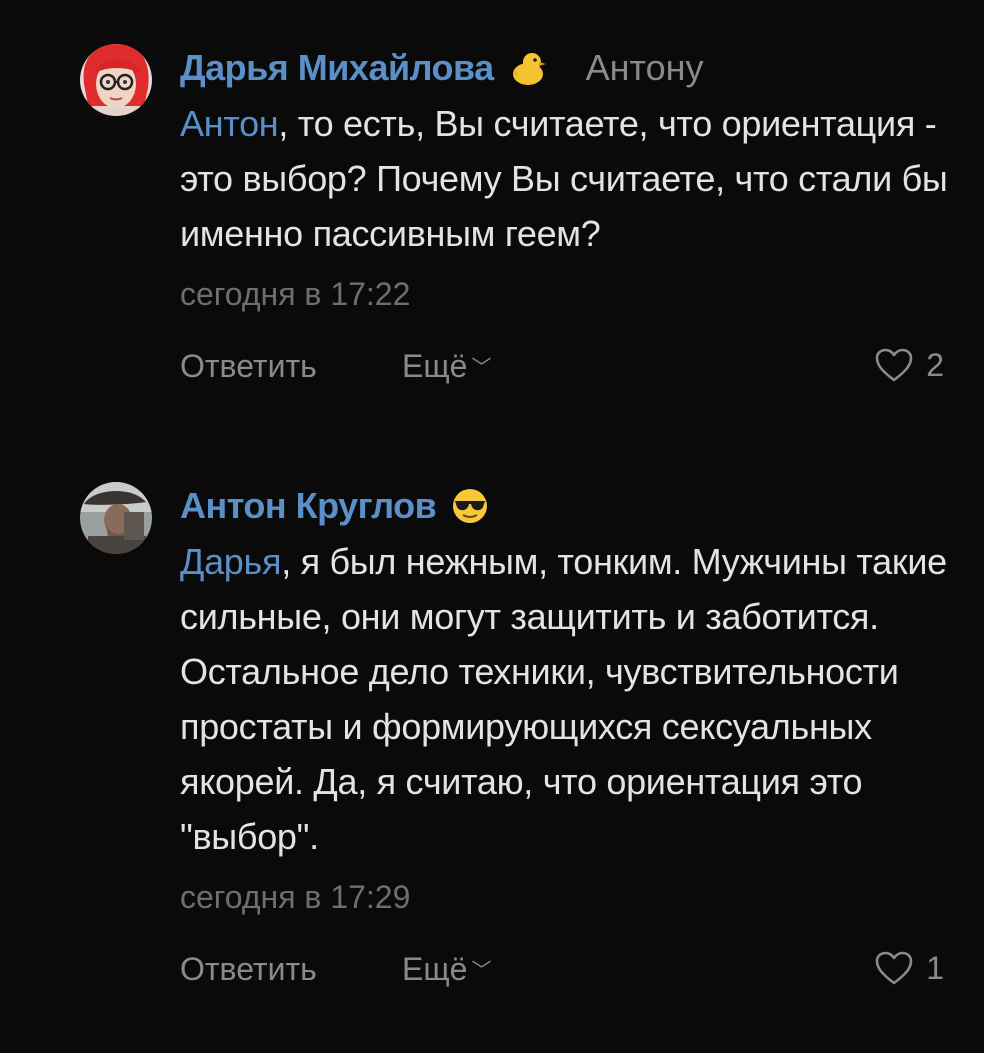  Describe the element at coordinates (570, 969) in the screenshot. I see `comment-actions: Ответить Ещё ﹀ 1` at that location.